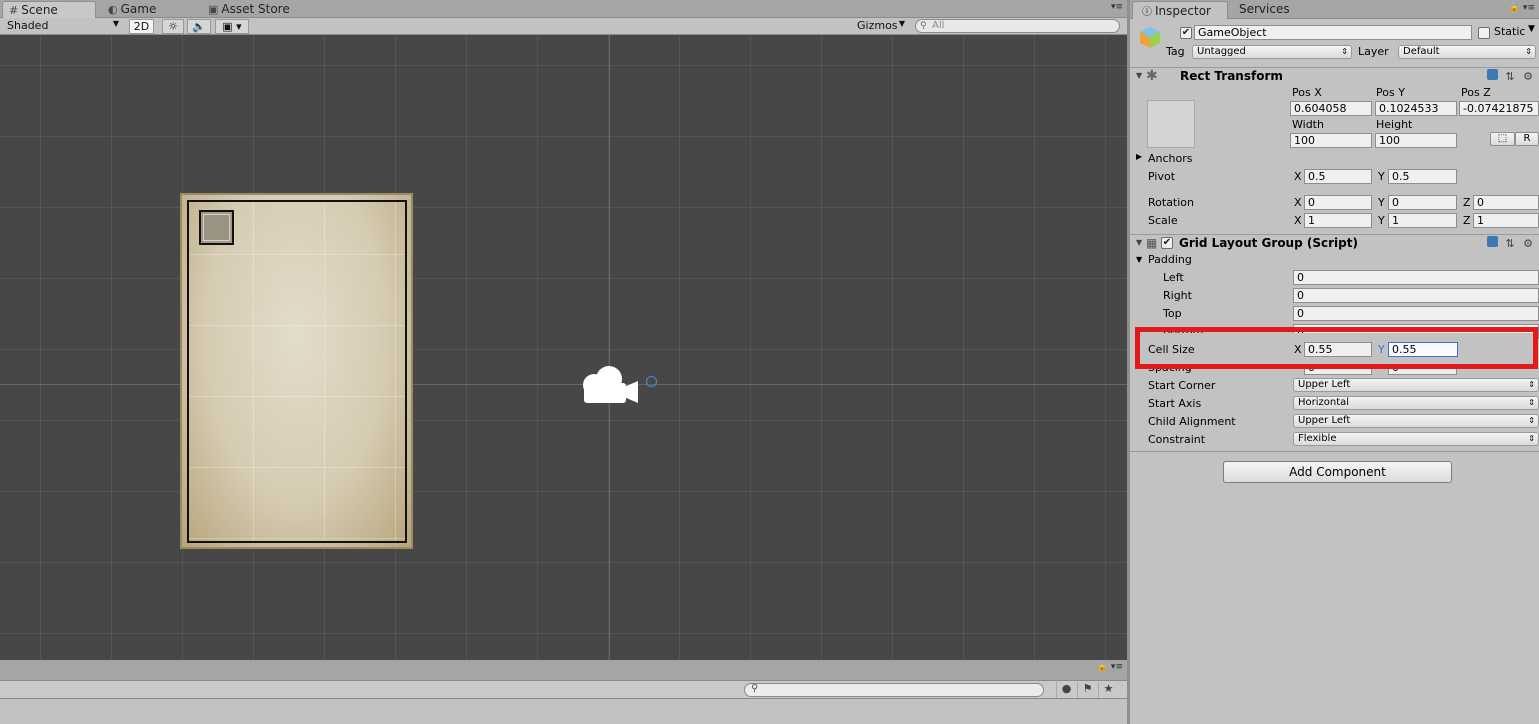 This screenshot has width=1539, height=724. Describe the element at coordinates (1177, 295) in the screenshot. I see `padding-right-label: Right` at that location.